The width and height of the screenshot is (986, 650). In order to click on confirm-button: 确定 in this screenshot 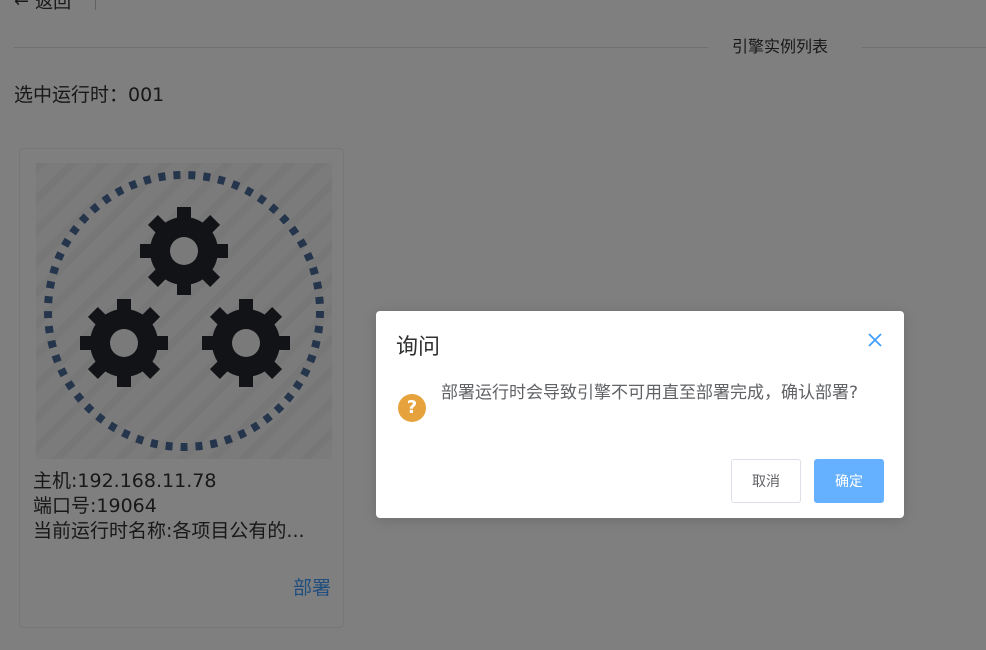, I will do `click(849, 481)`.